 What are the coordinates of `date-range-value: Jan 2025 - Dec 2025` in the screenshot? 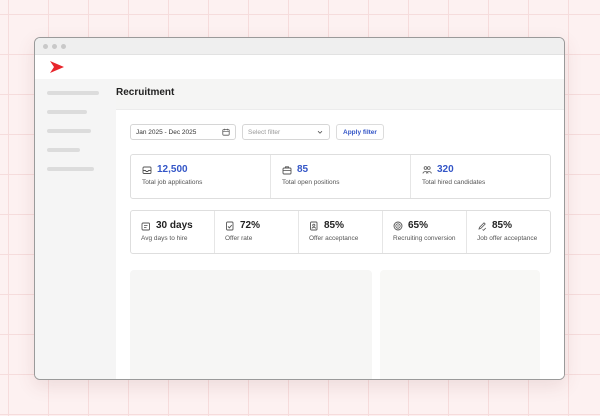 It's located at (166, 132).